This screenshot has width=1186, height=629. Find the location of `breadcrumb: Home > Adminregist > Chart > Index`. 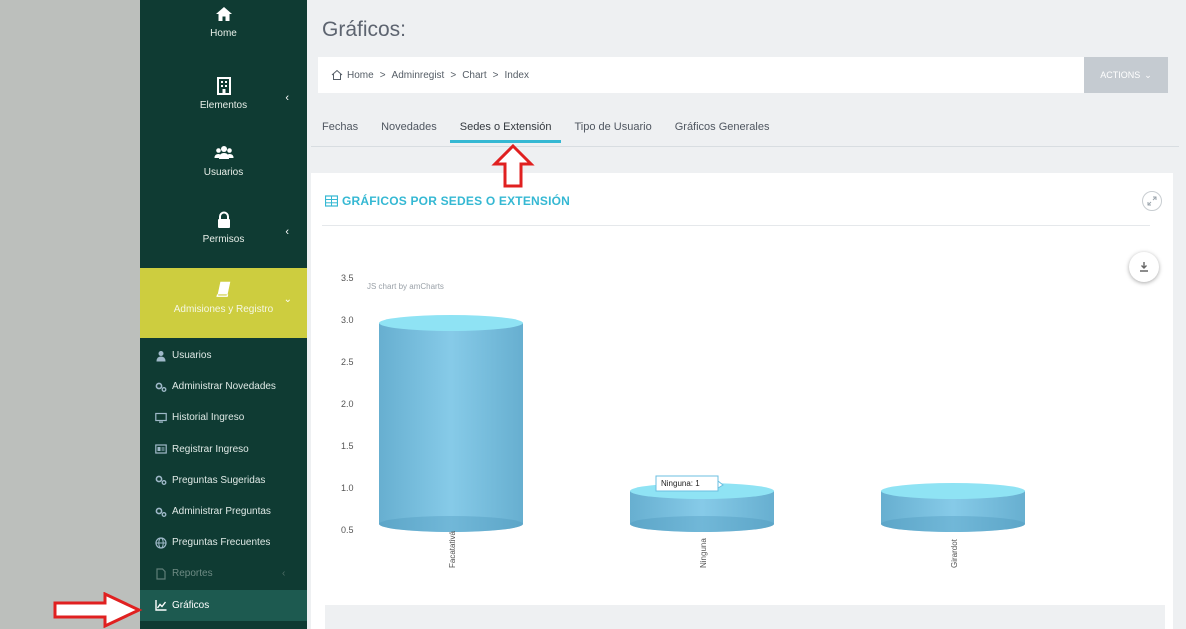

breadcrumb: Home > Adminregist > Chart > Index is located at coordinates (433, 75).